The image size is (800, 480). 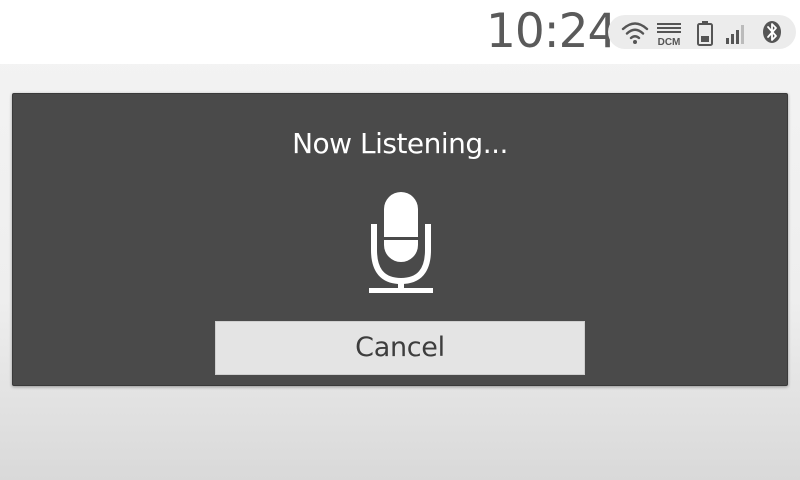 What do you see at coordinates (772, 32) in the screenshot?
I see `bluetooth-icon` at bounding box center [772, 32].